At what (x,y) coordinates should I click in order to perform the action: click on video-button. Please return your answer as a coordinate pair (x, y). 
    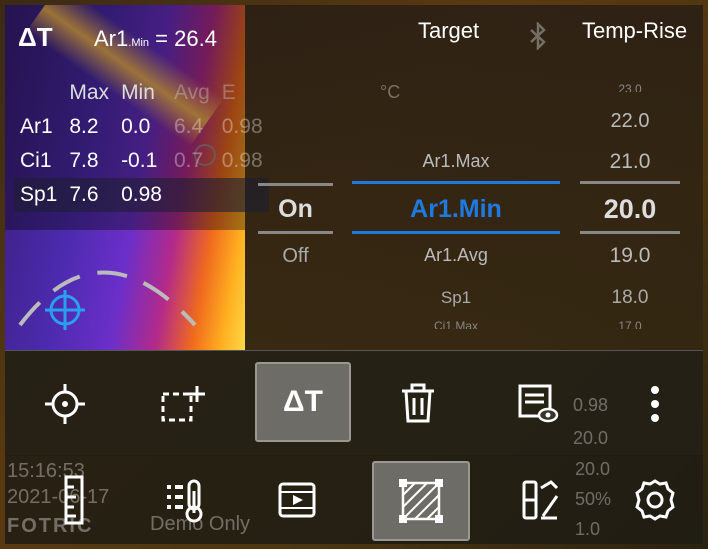
    Looking at the image, I should click on (297, 500).